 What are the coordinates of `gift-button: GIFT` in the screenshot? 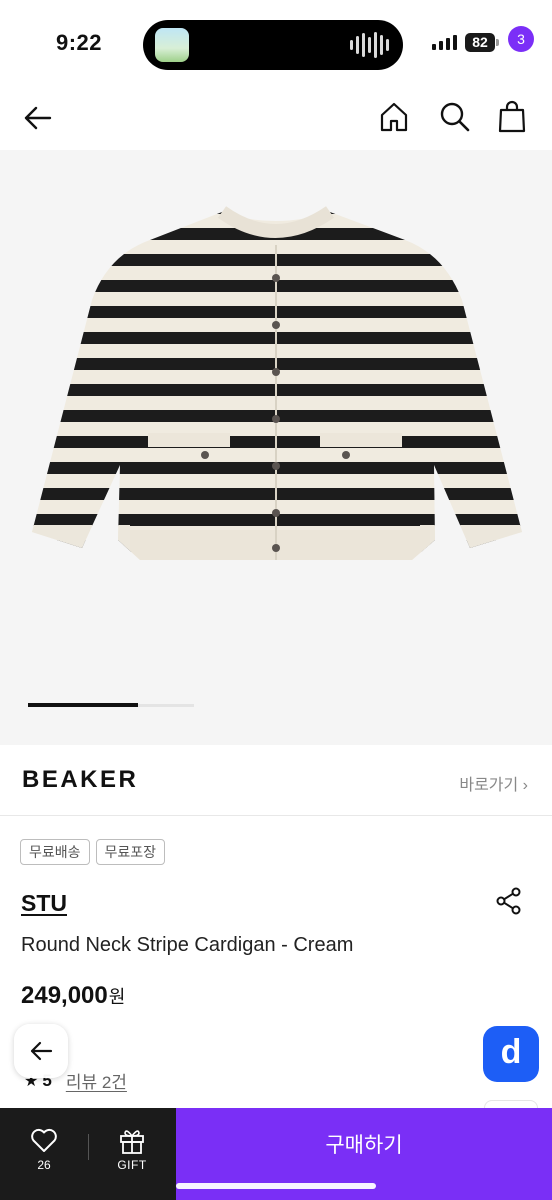 It's located at (132, 1149).